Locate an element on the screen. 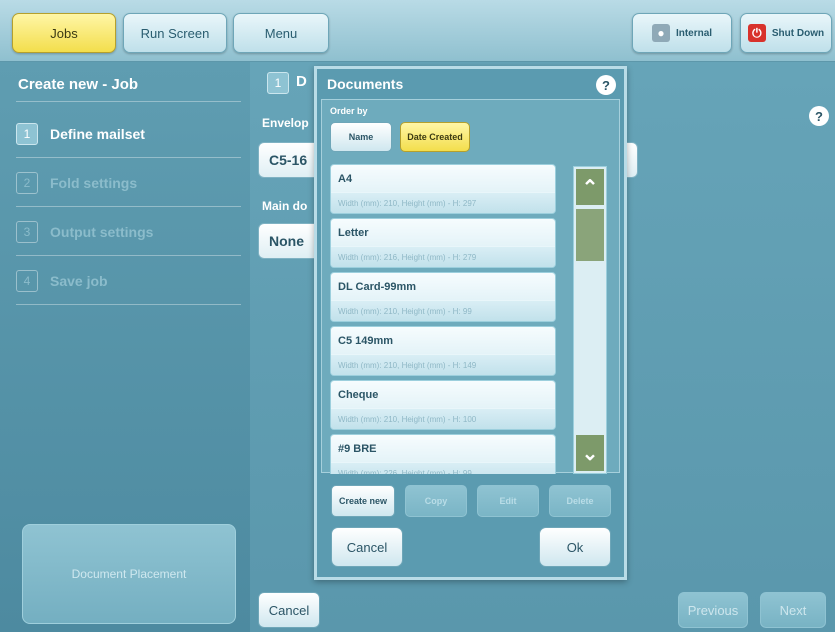 The height and width of the screenshot is (632, 835). previous-button: Previous is located at coordinates (713, 610).